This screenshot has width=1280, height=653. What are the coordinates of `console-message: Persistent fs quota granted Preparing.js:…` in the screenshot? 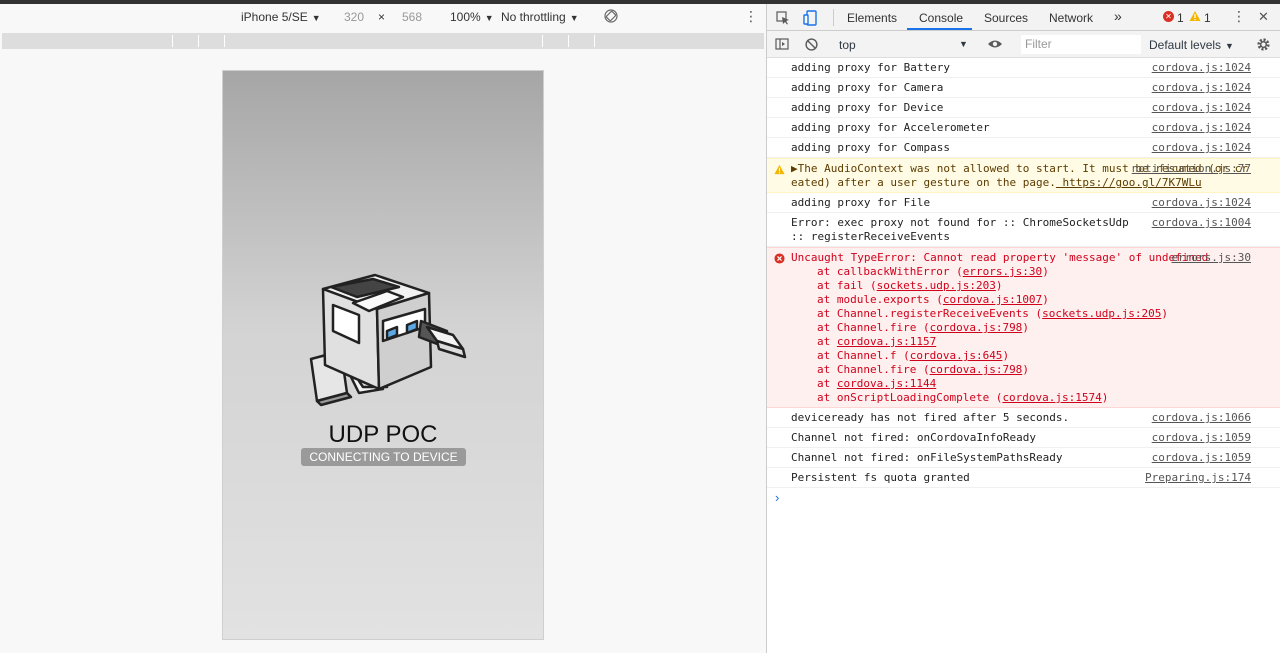 It's located at (1023, 478).